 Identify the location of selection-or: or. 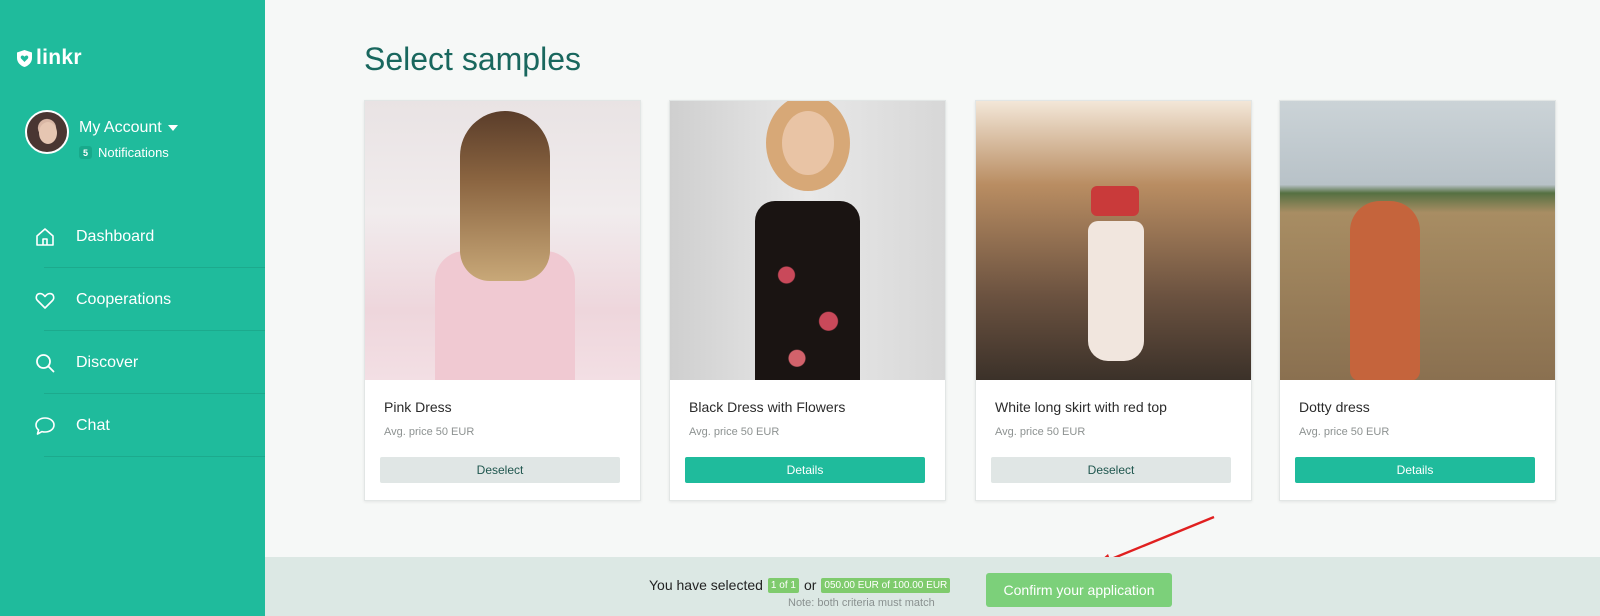
(810, 585).